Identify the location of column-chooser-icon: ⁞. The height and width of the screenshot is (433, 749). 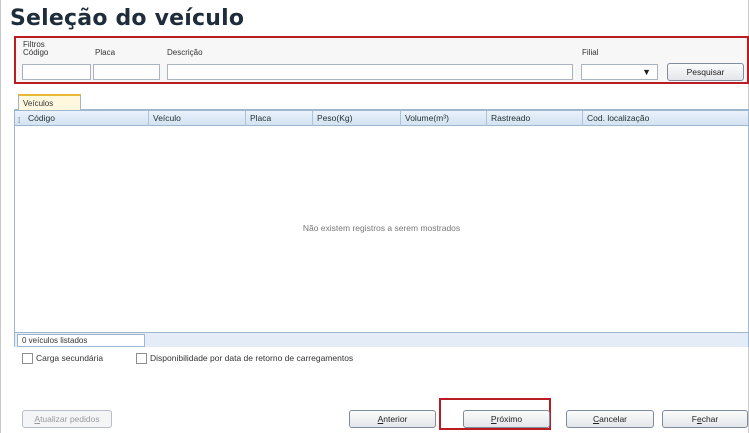
(19, 120).